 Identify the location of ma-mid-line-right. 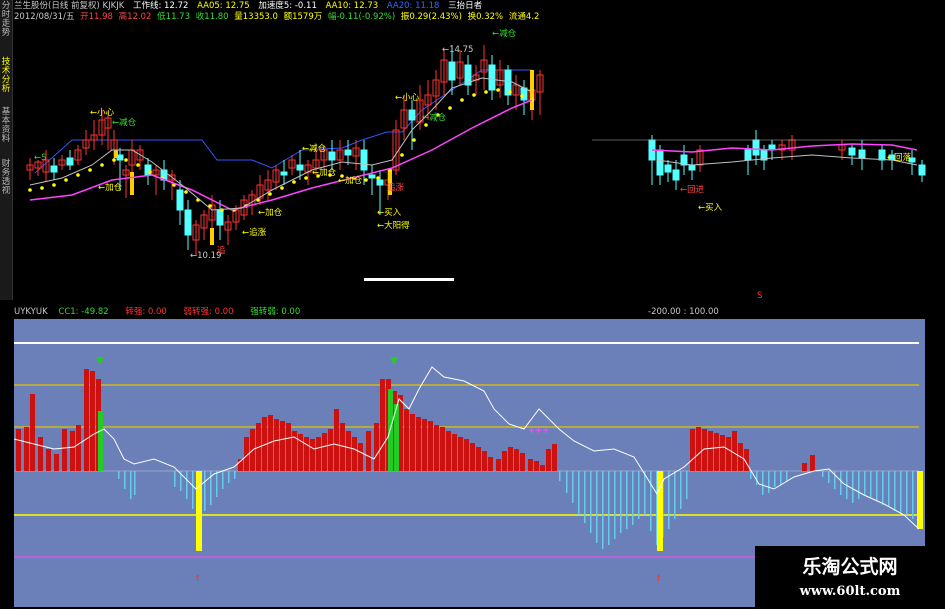
(787, 160).